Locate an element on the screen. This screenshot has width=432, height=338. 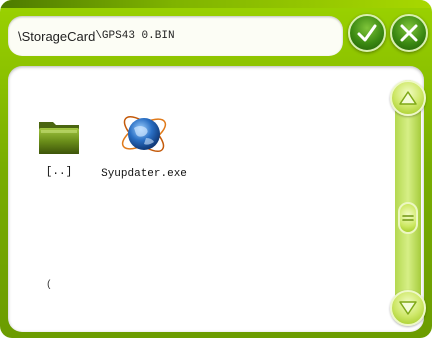
x-icon is located at coordinates (409, 33).